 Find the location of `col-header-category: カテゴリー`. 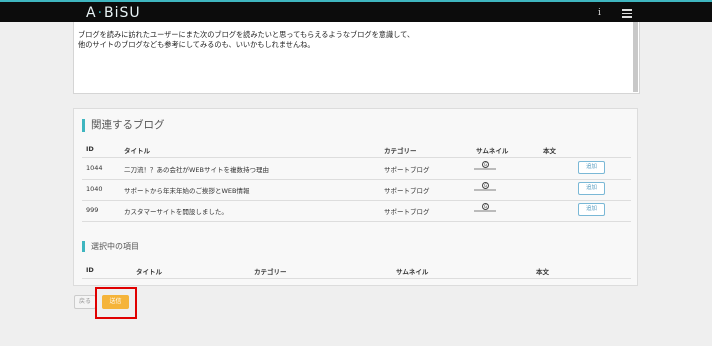

col-header-category: カテゴリー is located at coordinates (400, 151).